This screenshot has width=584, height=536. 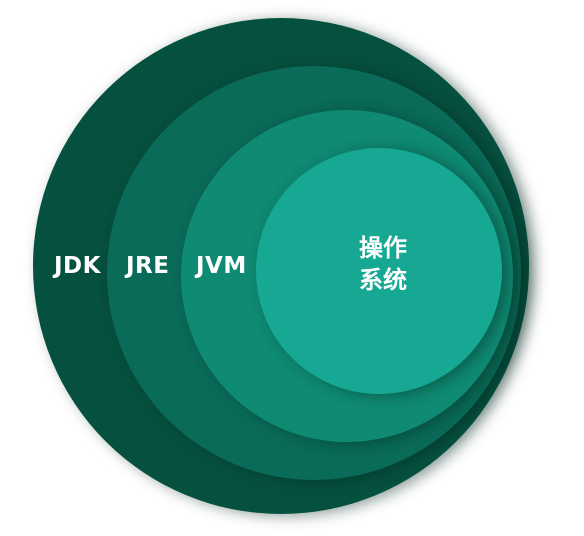 I want to click on os-label-line-2: 系统, so click(x=383, y=280).